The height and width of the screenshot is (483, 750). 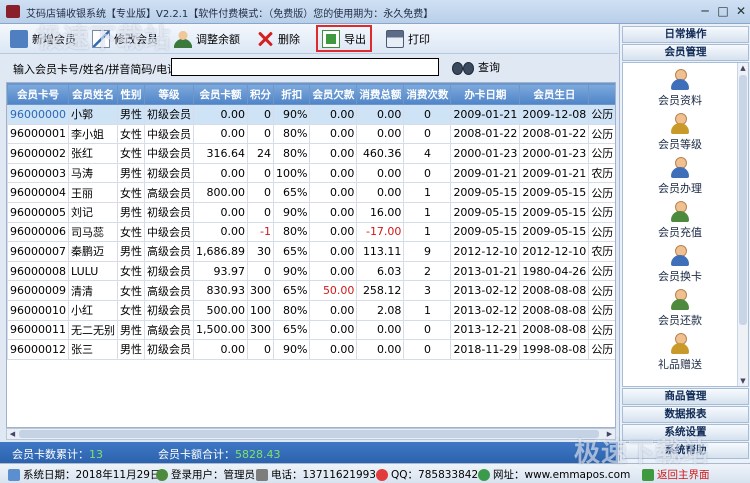 I want to click on sidebar-item-member-repay: 会员还款, so click(x=680, y=309).